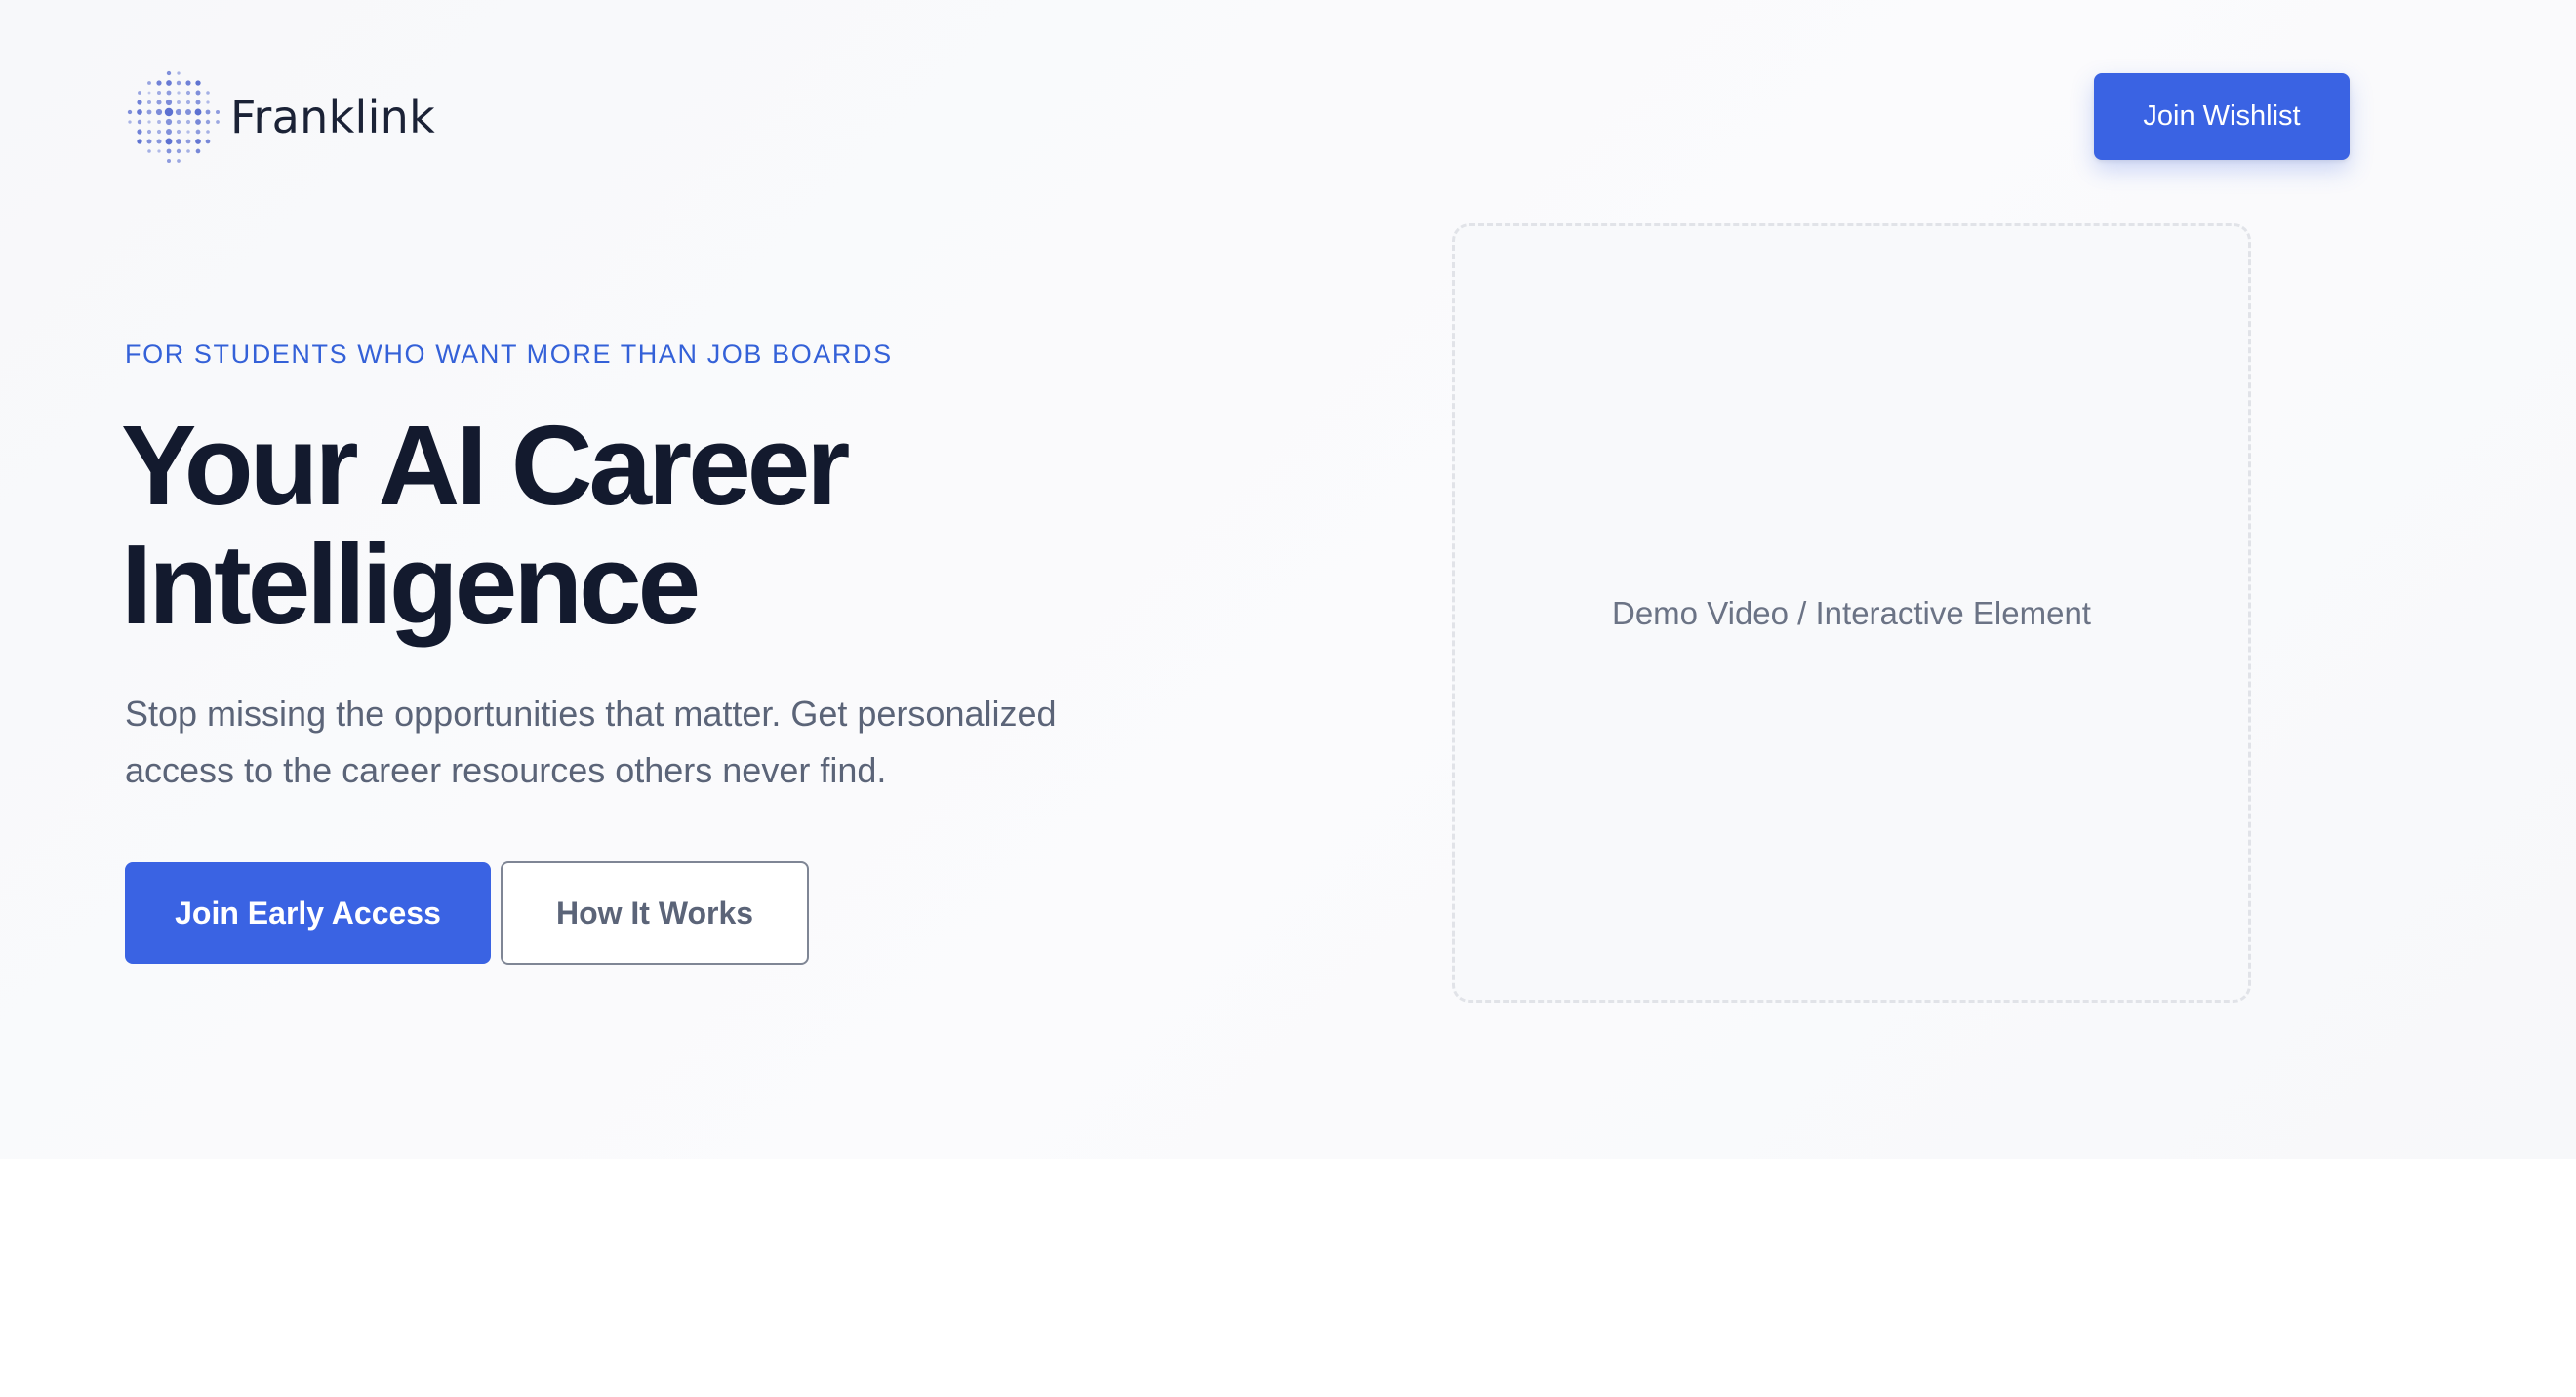 The height and width of the screenshot is (1397, 2576). Describe the element at coordinates (308, 913) in the screenshot. I see `join-early-access-button: Join Early Access` at that location.